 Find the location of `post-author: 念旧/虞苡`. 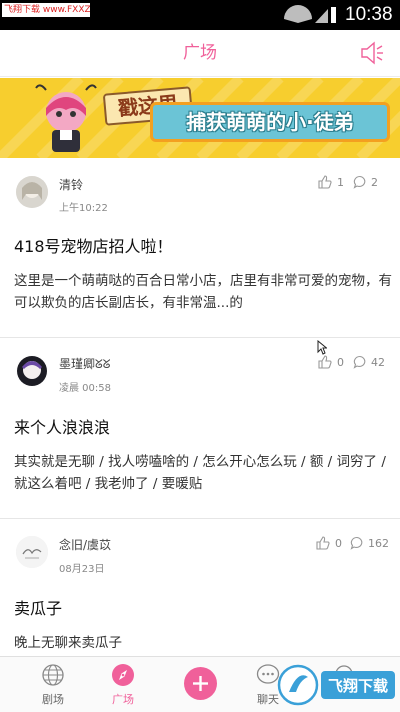

post-author: 念旧/虞苡 is located at coordinates (85, 544).